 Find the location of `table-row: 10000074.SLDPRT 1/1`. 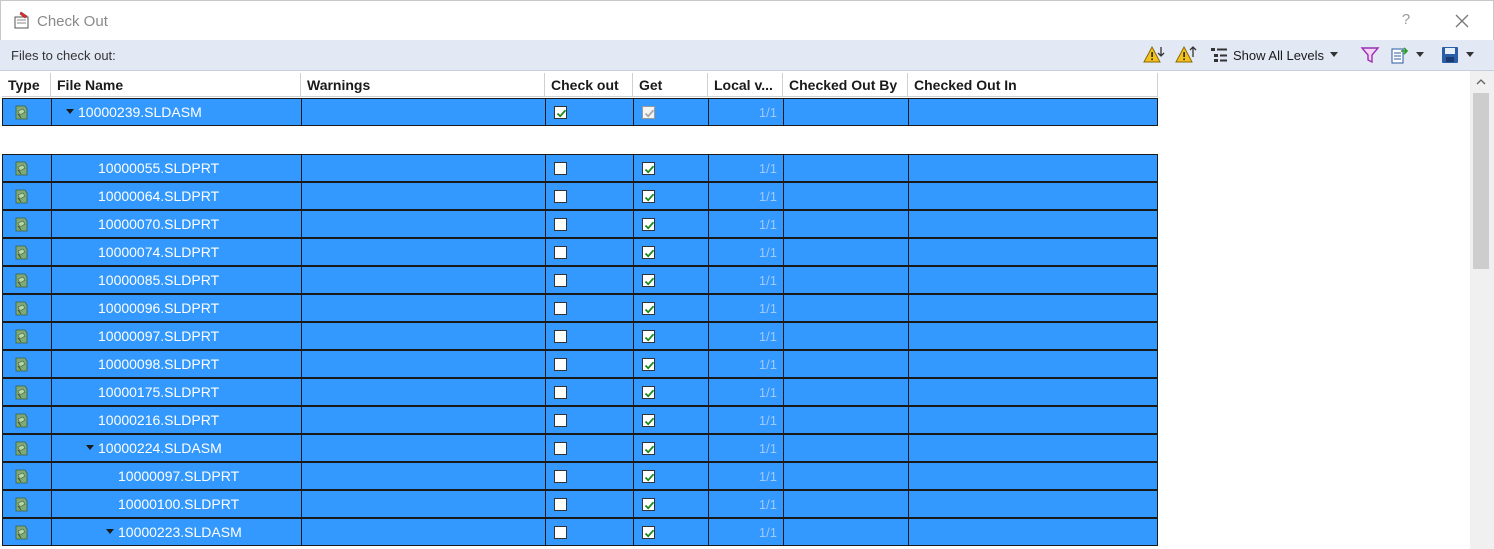

table-row: 10000074.SLDPRT 1/1 is located at coordinates (580, 252).